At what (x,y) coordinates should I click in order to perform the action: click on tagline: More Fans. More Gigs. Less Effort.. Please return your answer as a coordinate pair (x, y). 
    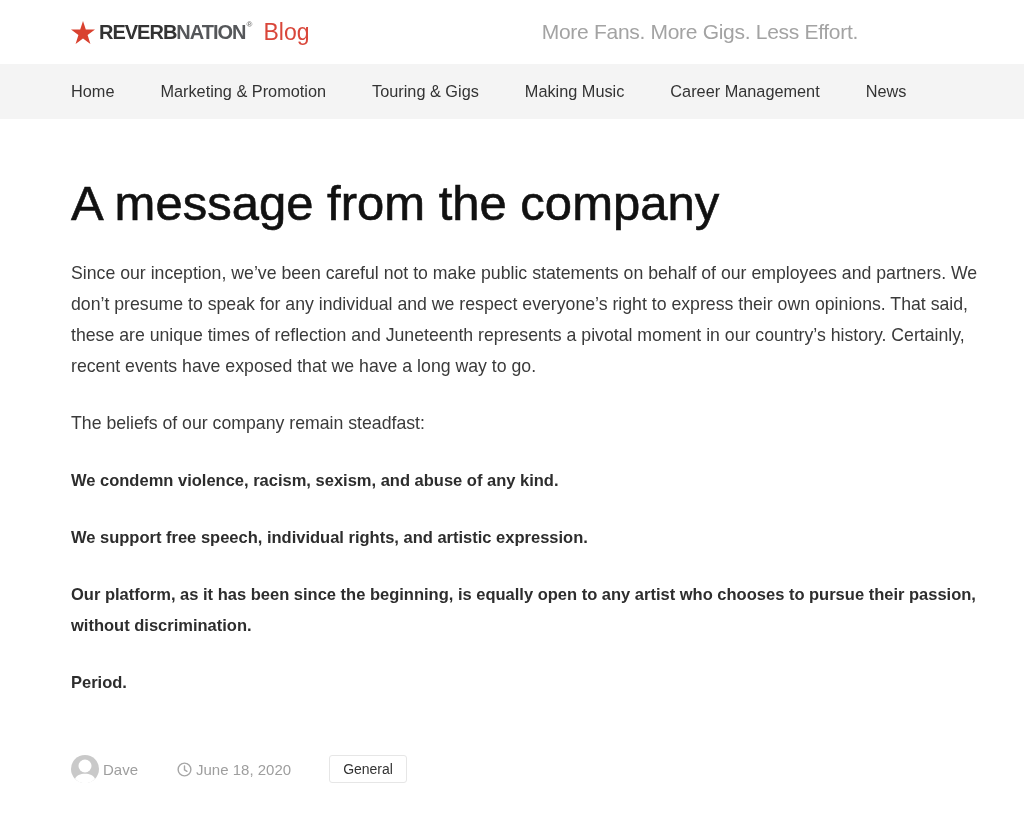
    Looking at the image, I should click on (699, 32).